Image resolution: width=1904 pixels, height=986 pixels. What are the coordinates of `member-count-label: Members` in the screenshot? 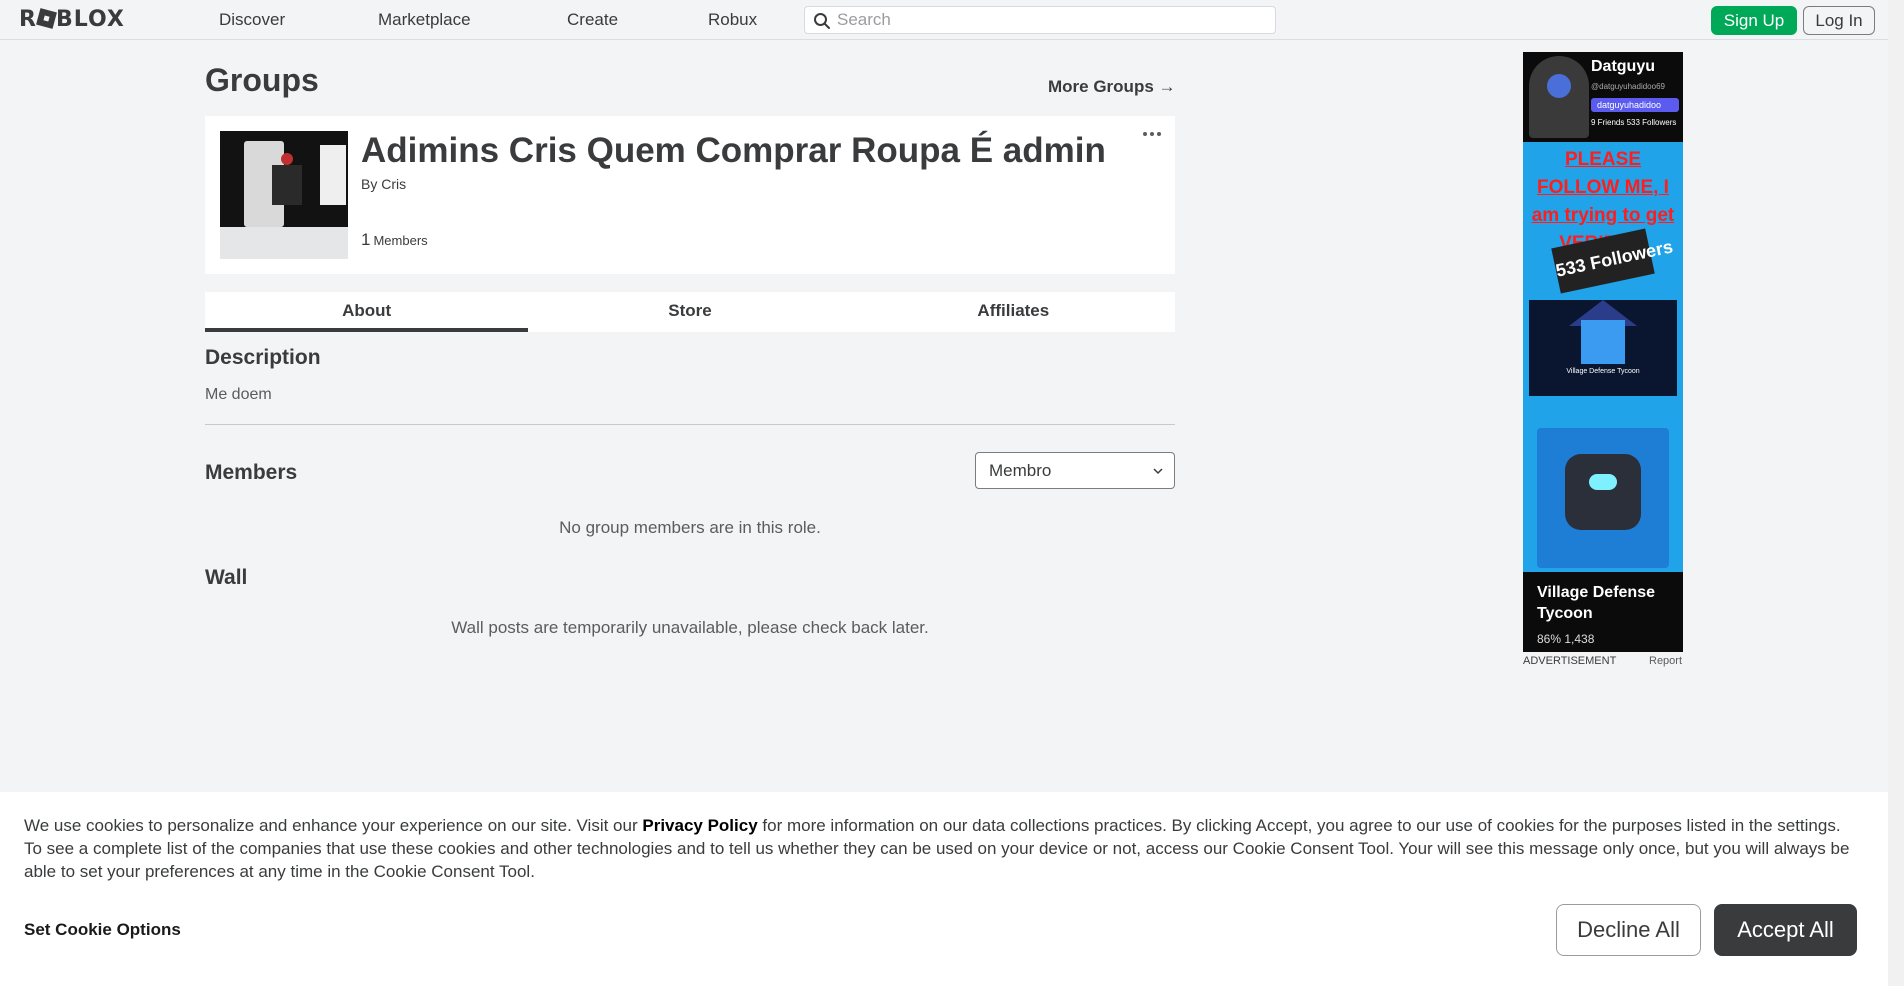 It's located at (400, 240).